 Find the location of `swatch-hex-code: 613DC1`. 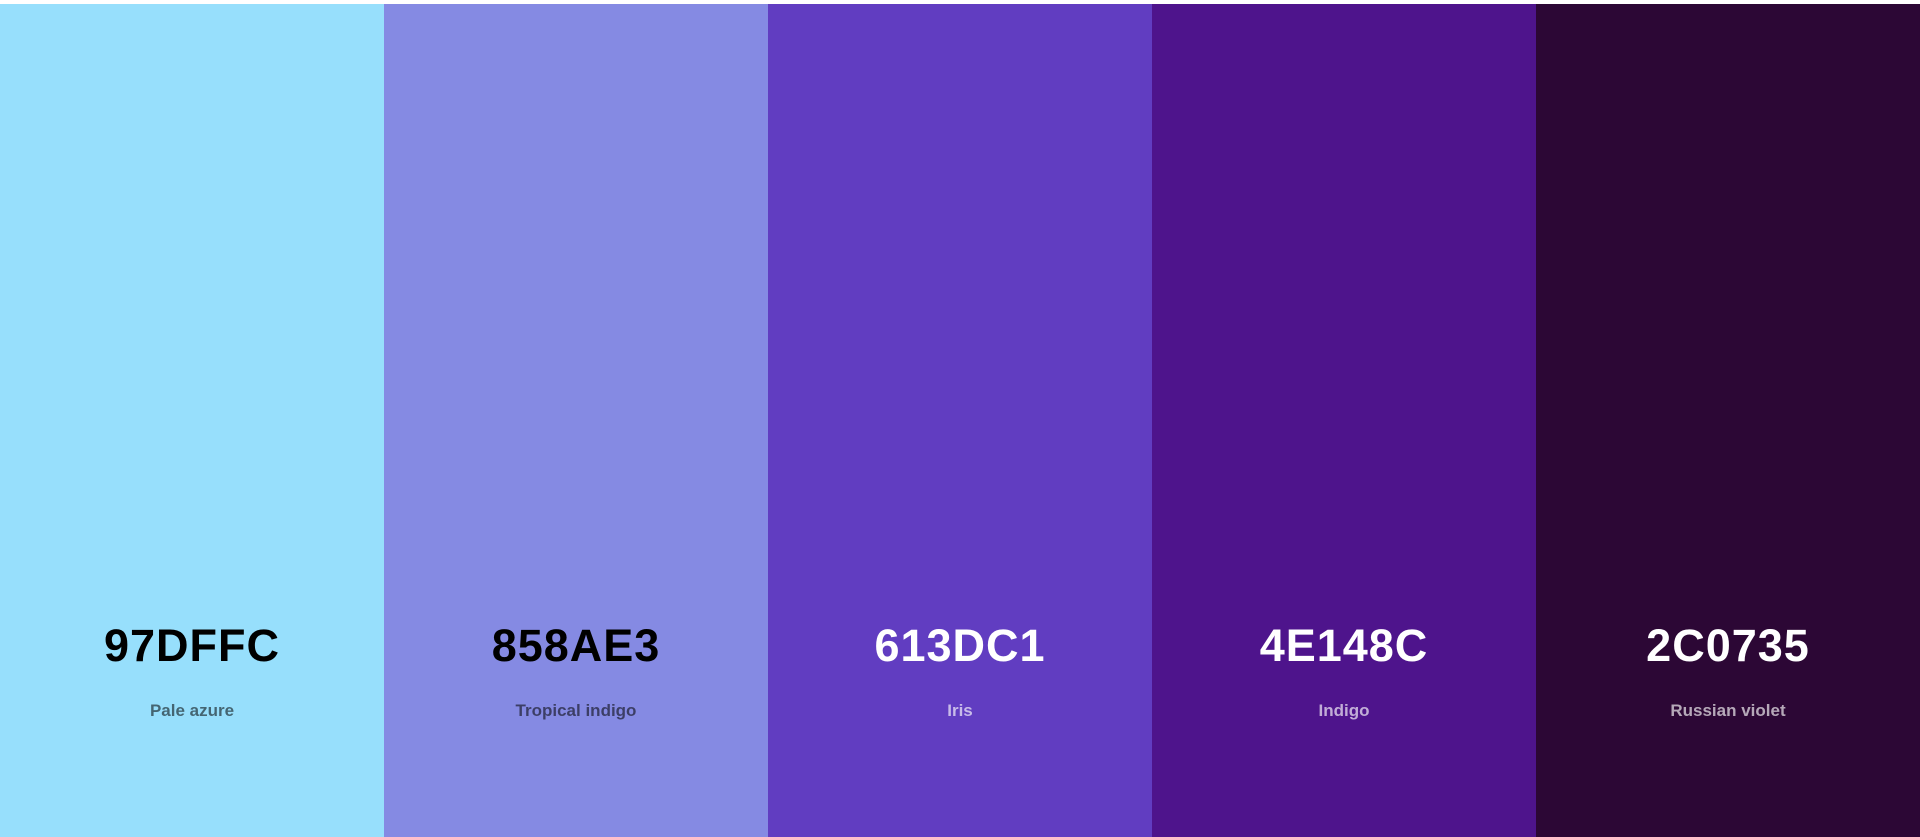

swatch-hex-code: 613DC1 is located at coordinates (960, 646).